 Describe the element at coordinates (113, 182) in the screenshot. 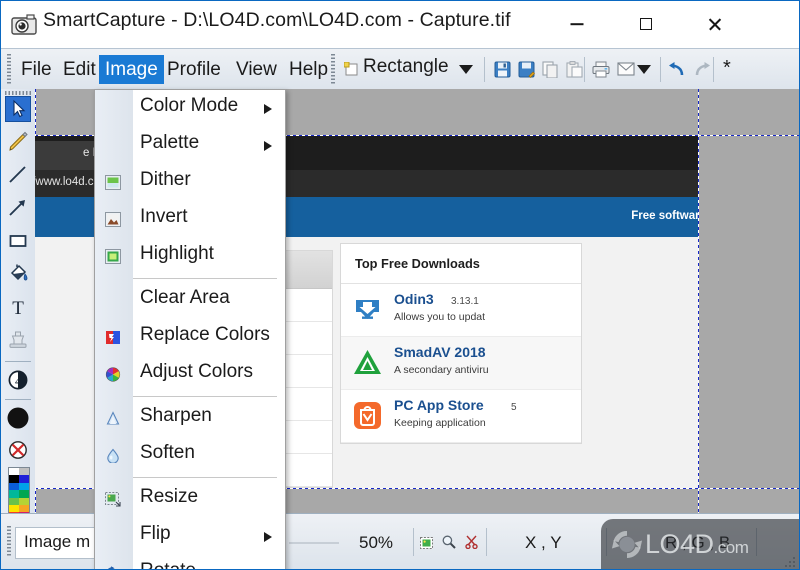

I see `dither-icon` at that location.